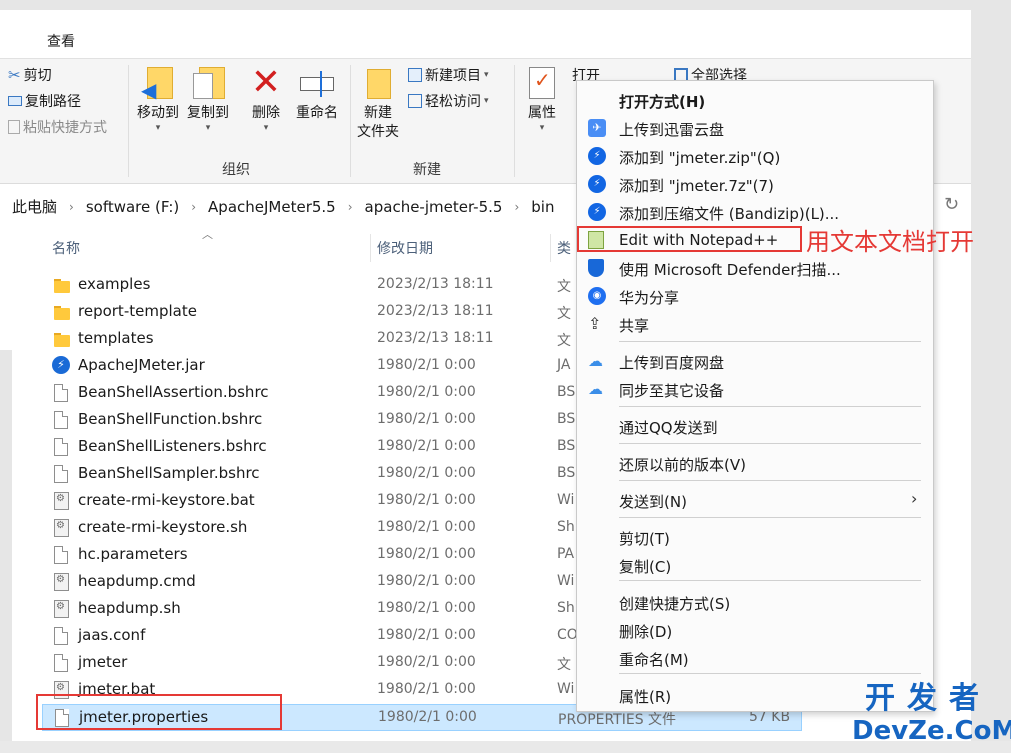 Image resolution: width=1011 pixels, height=753 pixels. I want to click on menu-item: 复制(C), so click(755, 565).